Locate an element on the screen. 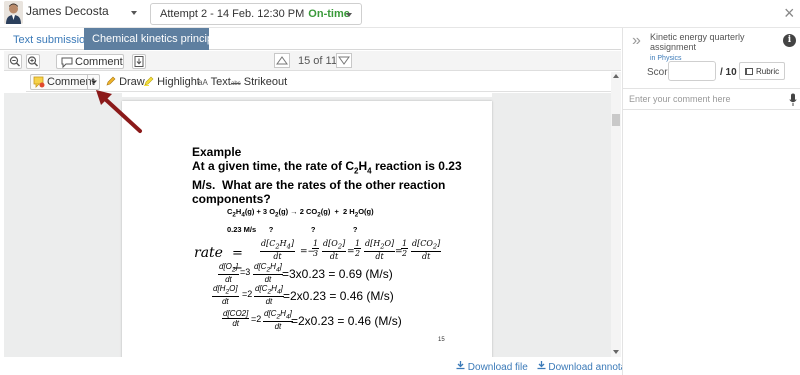 The width and height of the screenshot is (800, 375). attempt-select-value: Attempt 2 - 14 Feb. 12:30 PM On-time is located at coordinates (255, 14).